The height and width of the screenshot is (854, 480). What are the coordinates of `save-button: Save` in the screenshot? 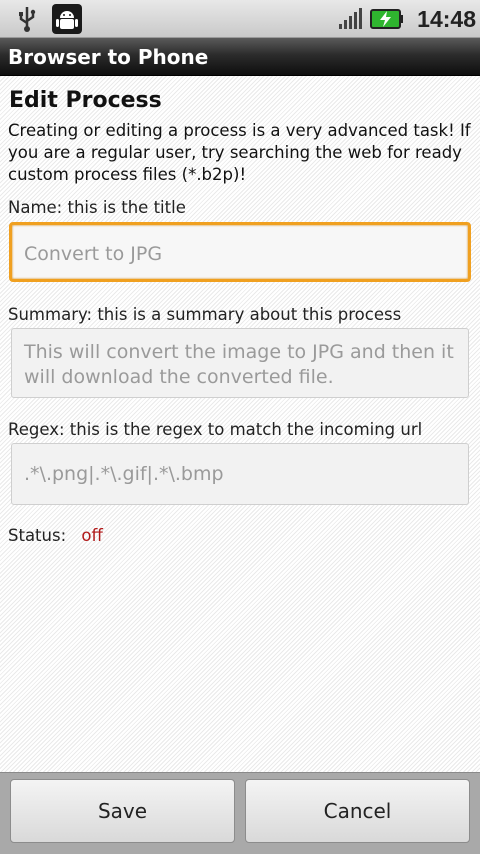 It's located at (122, 811).